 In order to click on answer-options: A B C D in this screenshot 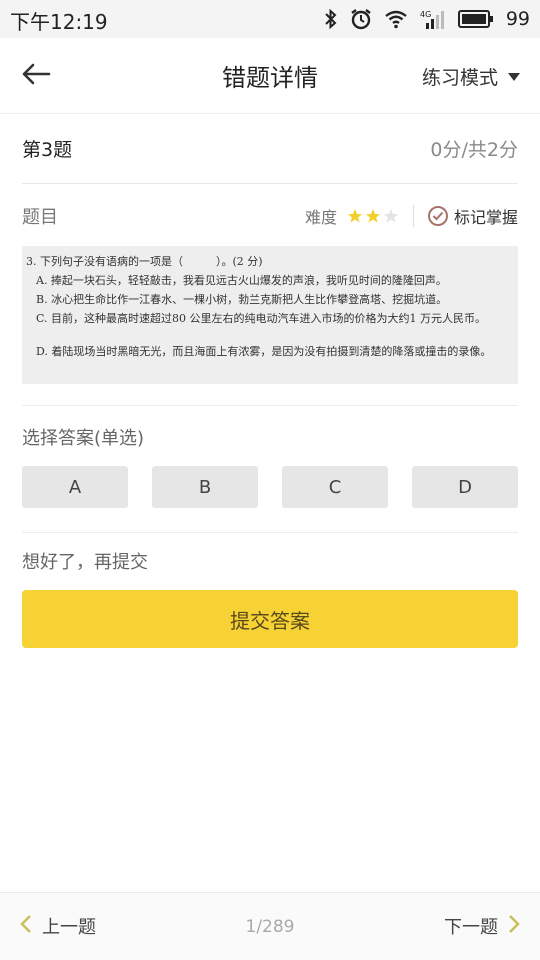, I will do `click(270, 487)`.